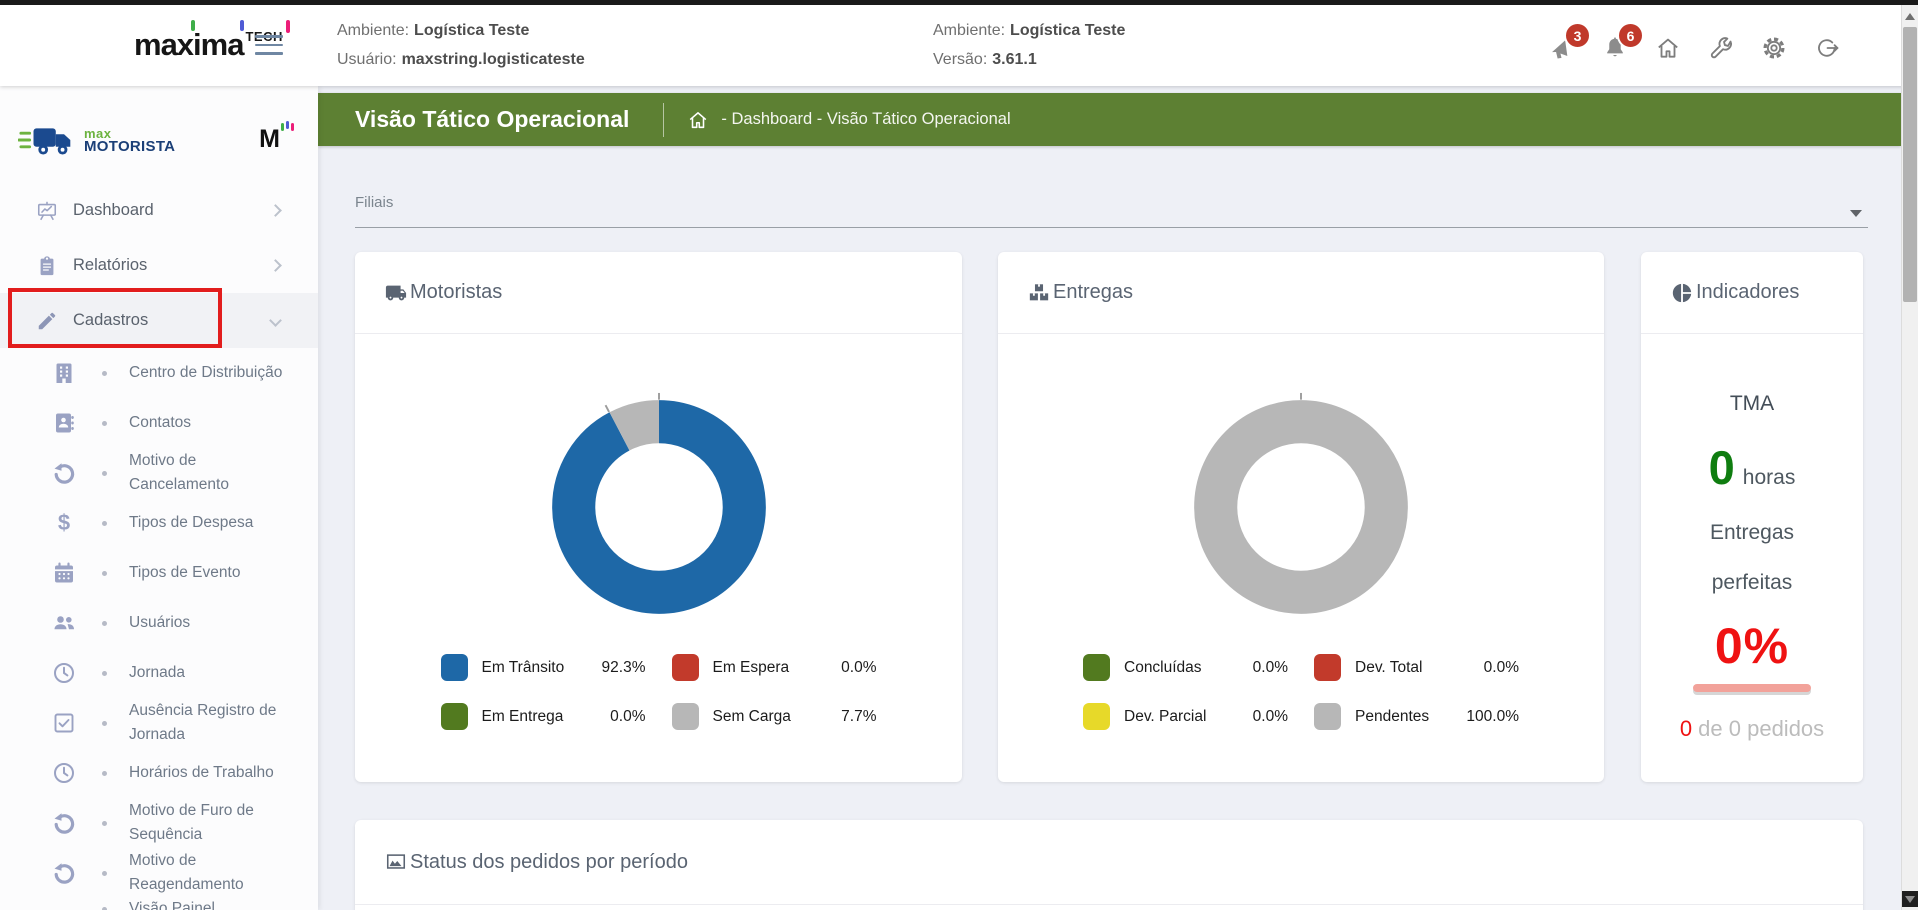 The width and height of the screenshot is (1918, 910). I want to click on breadcrumb: - Dashboard - Visão Tático Operacional, so click(866, 119).